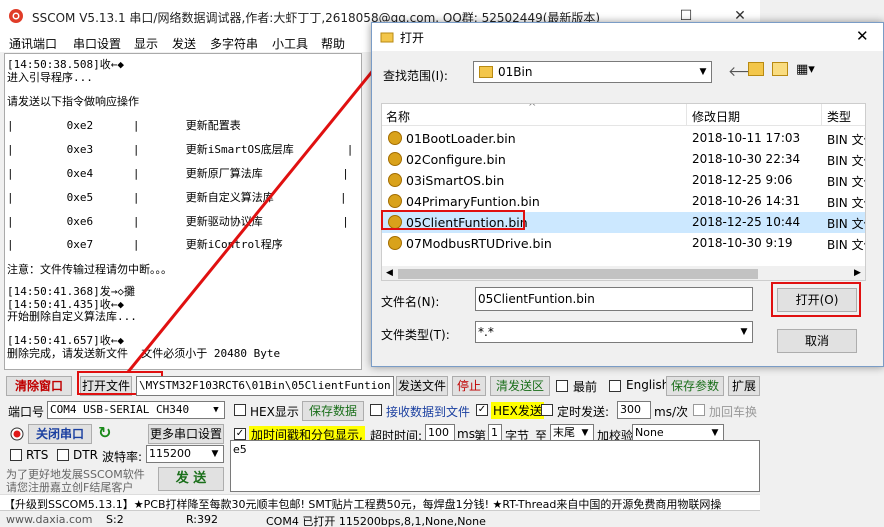  What do you see at coordinates (578, 274) in the screenshot?
I see `scrollbar-thumb` at bounding box center [578, 274].